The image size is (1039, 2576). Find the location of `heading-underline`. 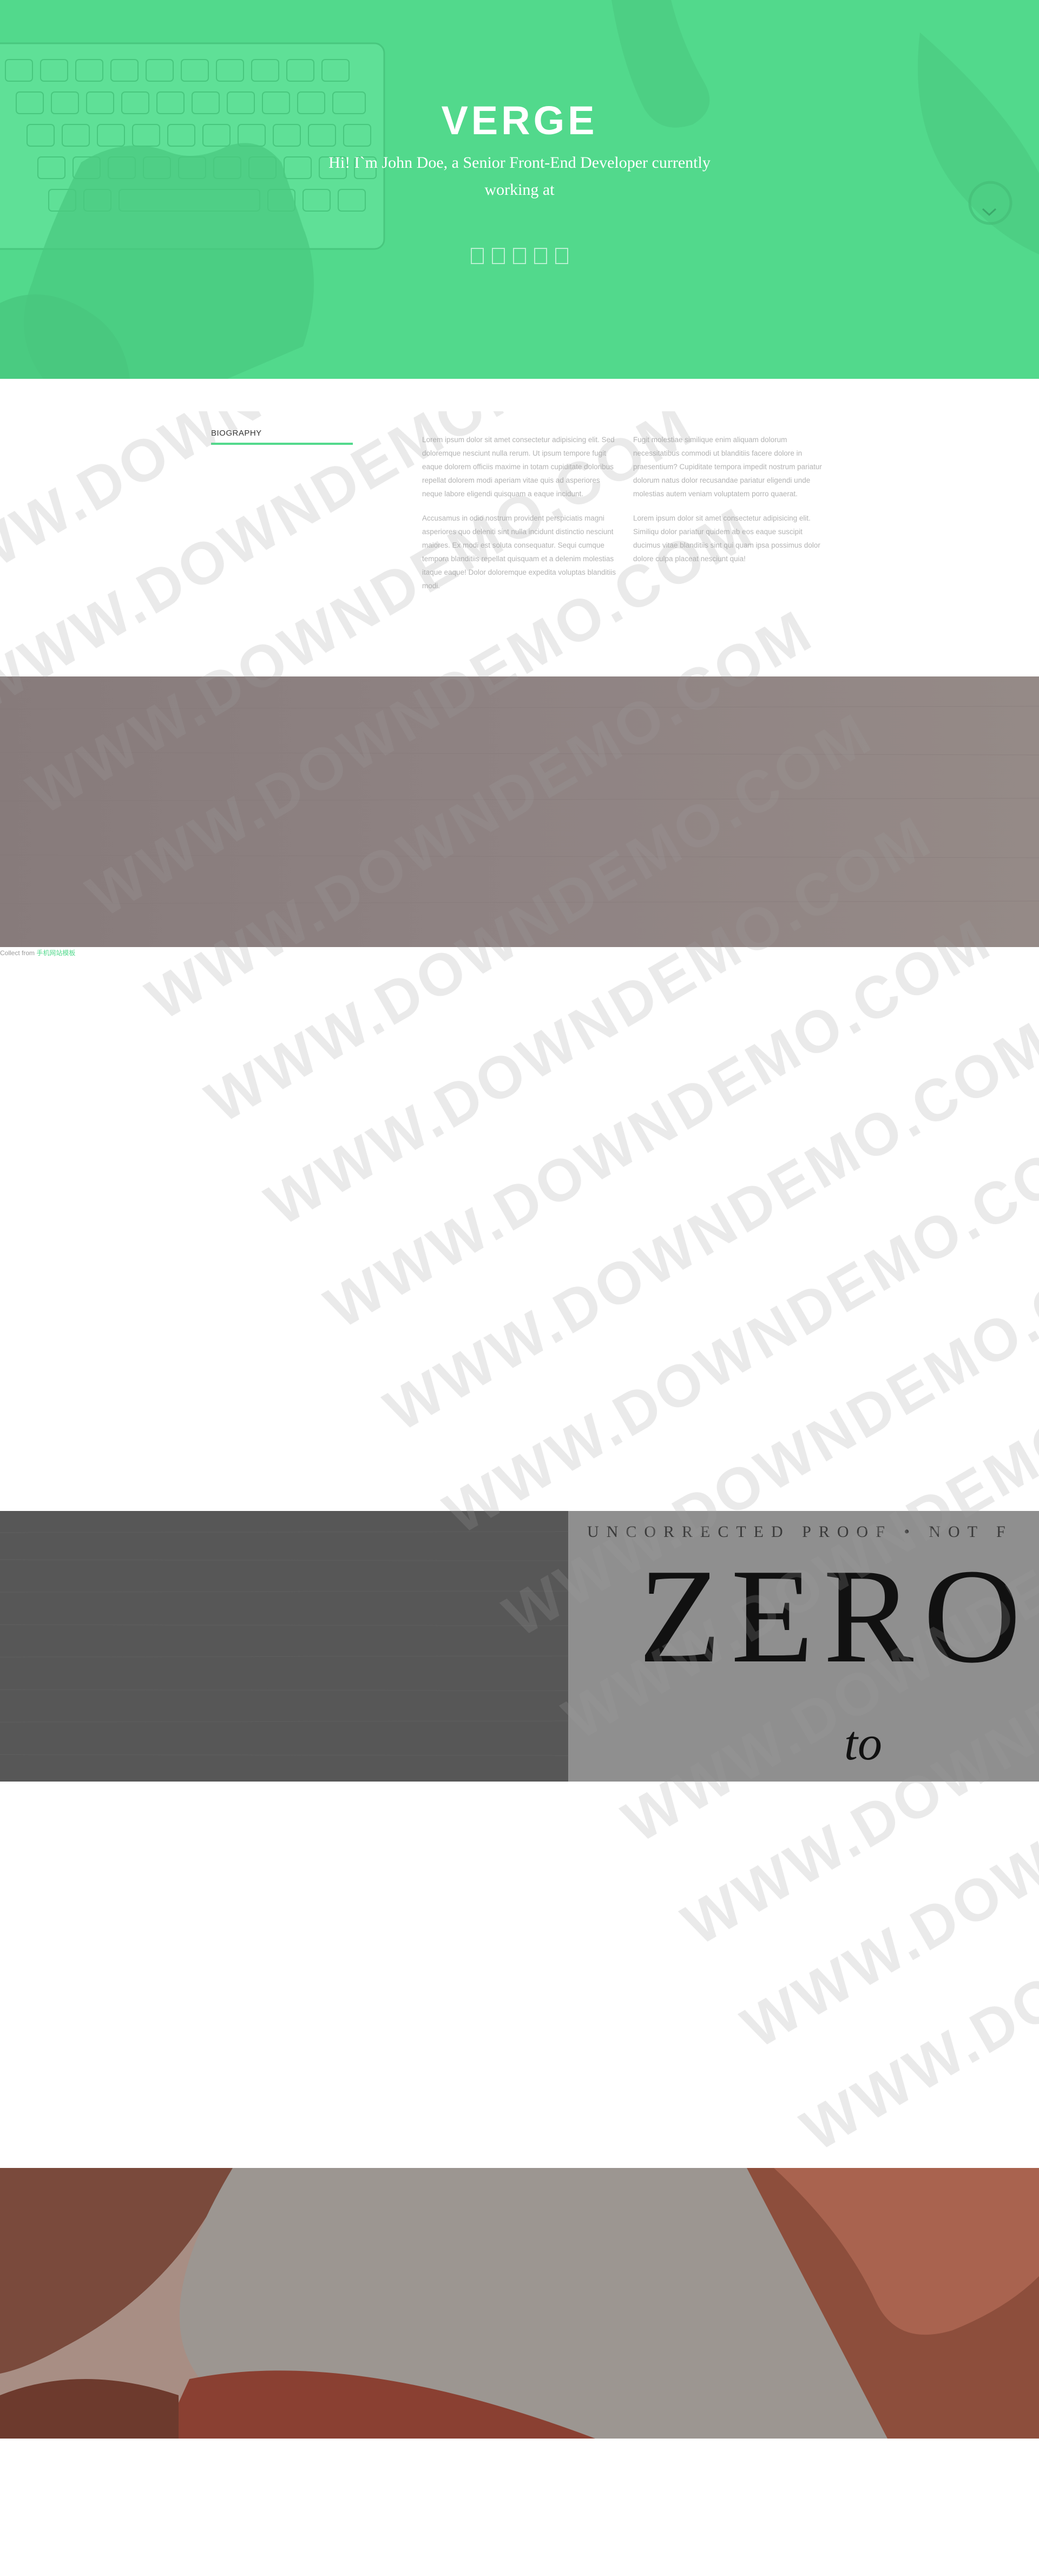

heading-underline is located at coordinates (282, 444).